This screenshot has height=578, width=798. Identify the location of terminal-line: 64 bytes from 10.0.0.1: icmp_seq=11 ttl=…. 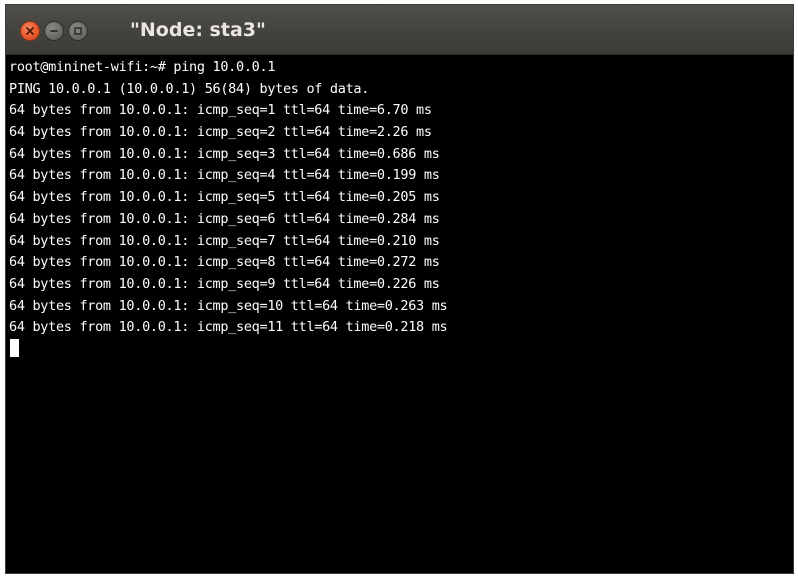
(228, 327).